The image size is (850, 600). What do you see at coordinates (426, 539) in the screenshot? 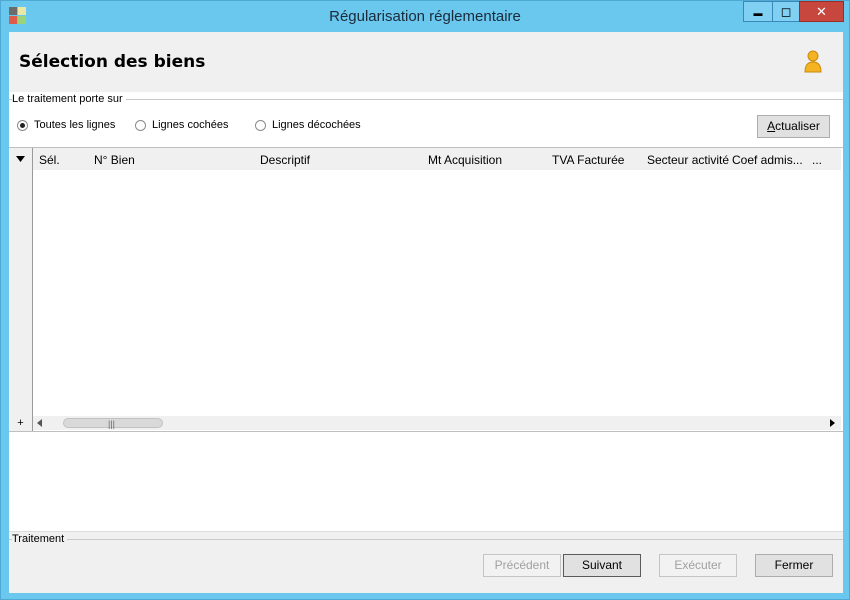
I see `treatment-group-line` at bounding box center [426, 539].